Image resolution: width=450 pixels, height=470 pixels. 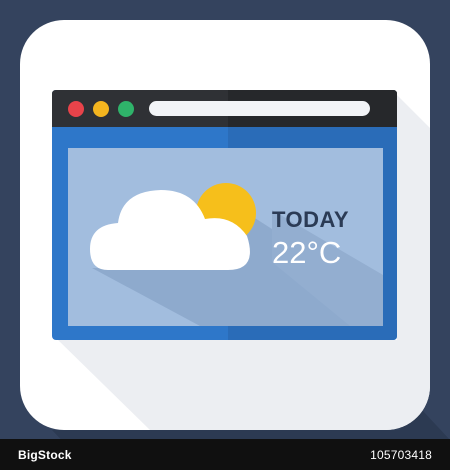 I want to click on close-dot-icon, so click(x=76, y=109).